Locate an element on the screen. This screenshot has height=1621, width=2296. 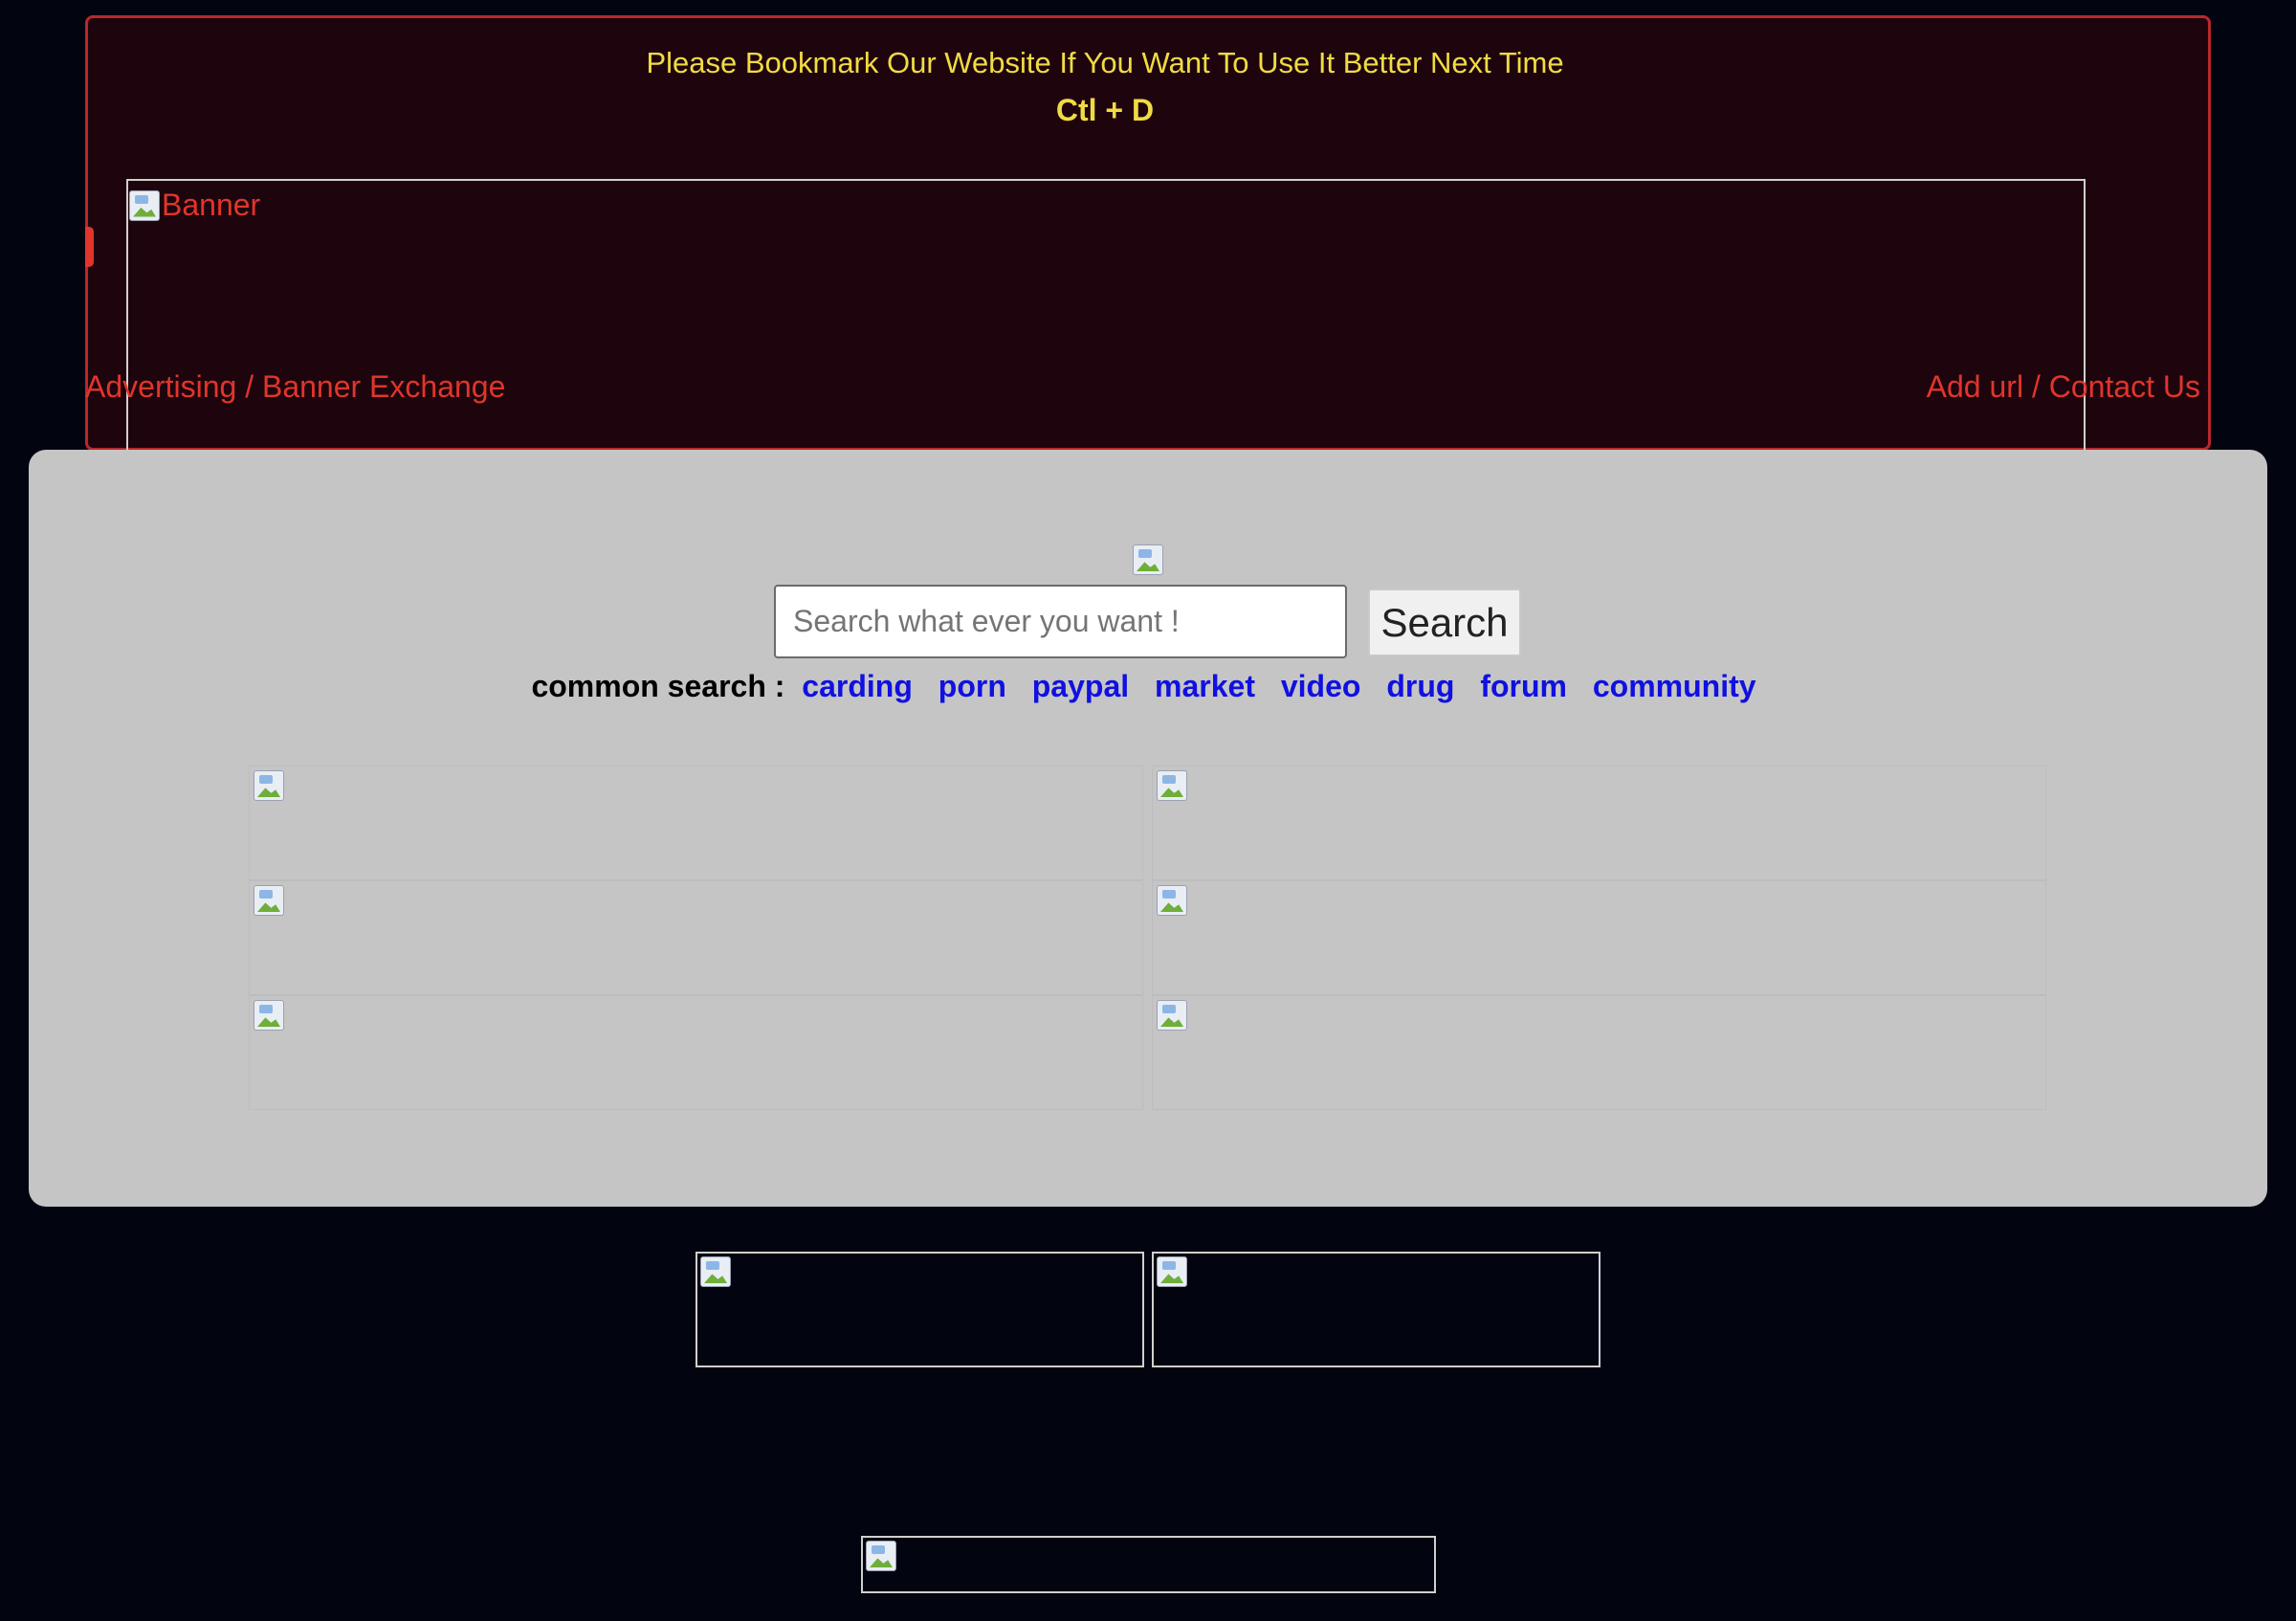
bookmark-shortcut: Ctl + D is located at coordinates (1105, 110).